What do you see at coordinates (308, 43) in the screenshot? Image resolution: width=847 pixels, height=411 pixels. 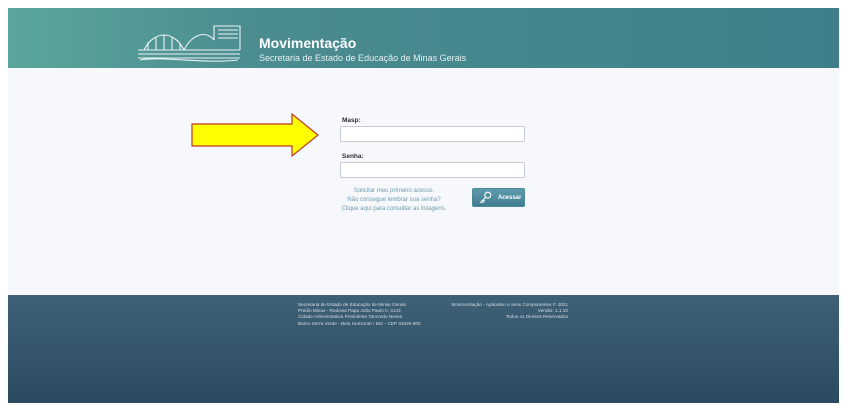 I see `app-title: Movimentação` at bounding box center [308, 43].